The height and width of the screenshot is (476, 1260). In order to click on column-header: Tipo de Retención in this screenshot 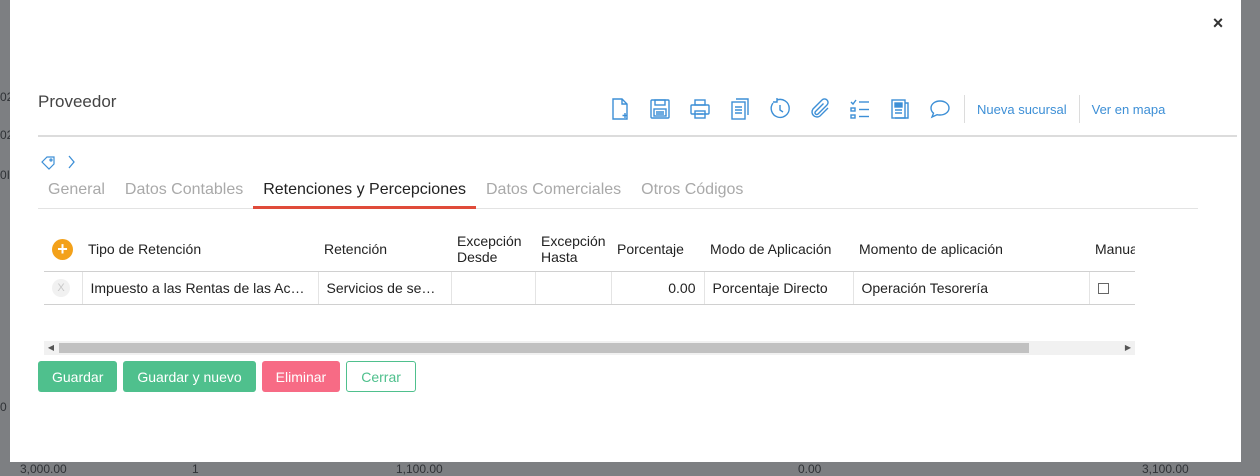, I will do `click(200, 249)`.